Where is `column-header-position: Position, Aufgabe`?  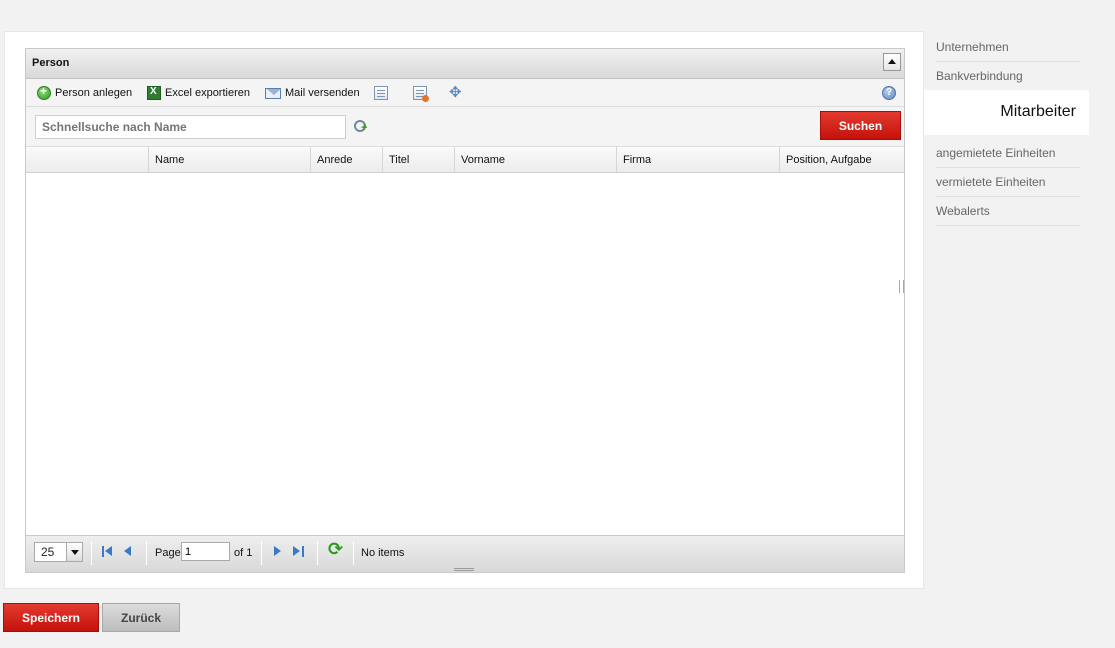 column-header-position: Position, Aufgabe is located at coordinates (841, 159).